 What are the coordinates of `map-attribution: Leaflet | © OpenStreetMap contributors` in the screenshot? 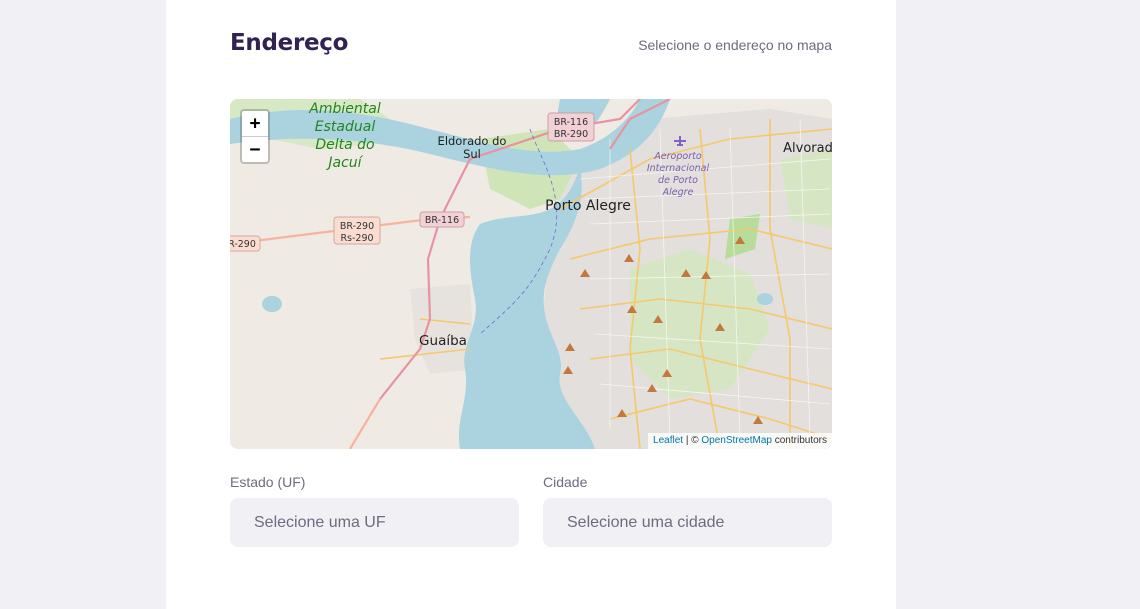 It's located at (740, 441).